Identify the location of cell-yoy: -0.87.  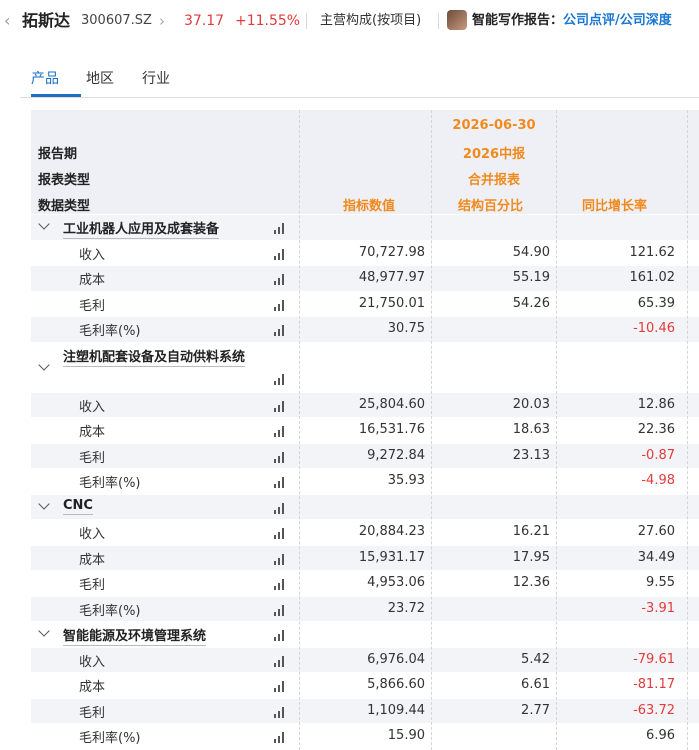
(658, 455).